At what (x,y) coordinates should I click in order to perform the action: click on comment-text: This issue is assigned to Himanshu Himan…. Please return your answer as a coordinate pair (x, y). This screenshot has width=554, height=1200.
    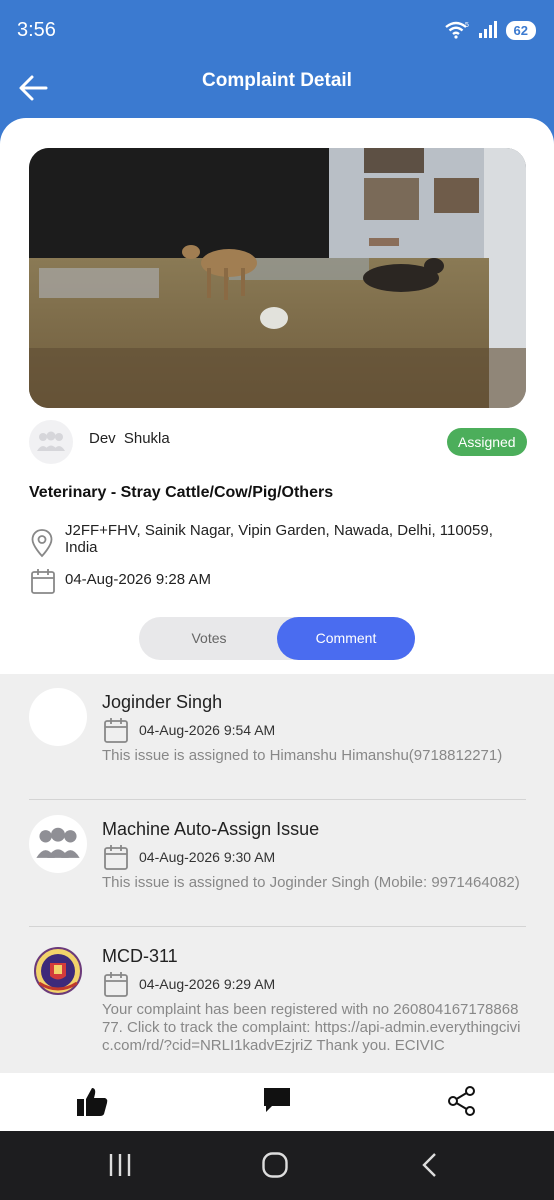
    Looking at the image, I should click on (302, 755).